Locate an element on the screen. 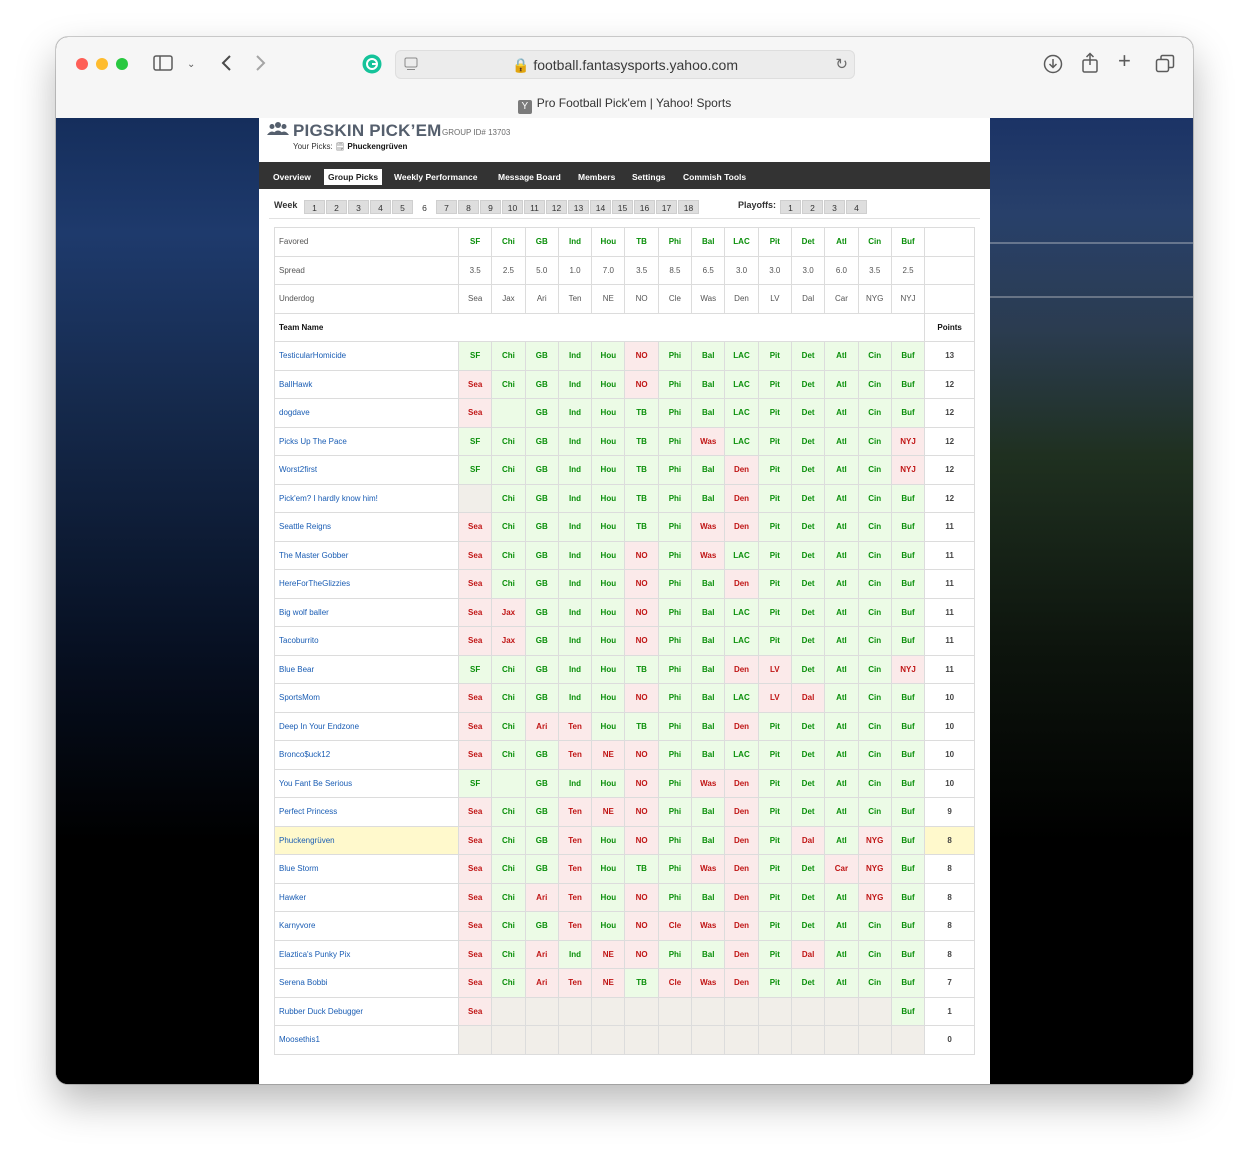  reload-icon: ↻ is located at coordinates (841, 64).